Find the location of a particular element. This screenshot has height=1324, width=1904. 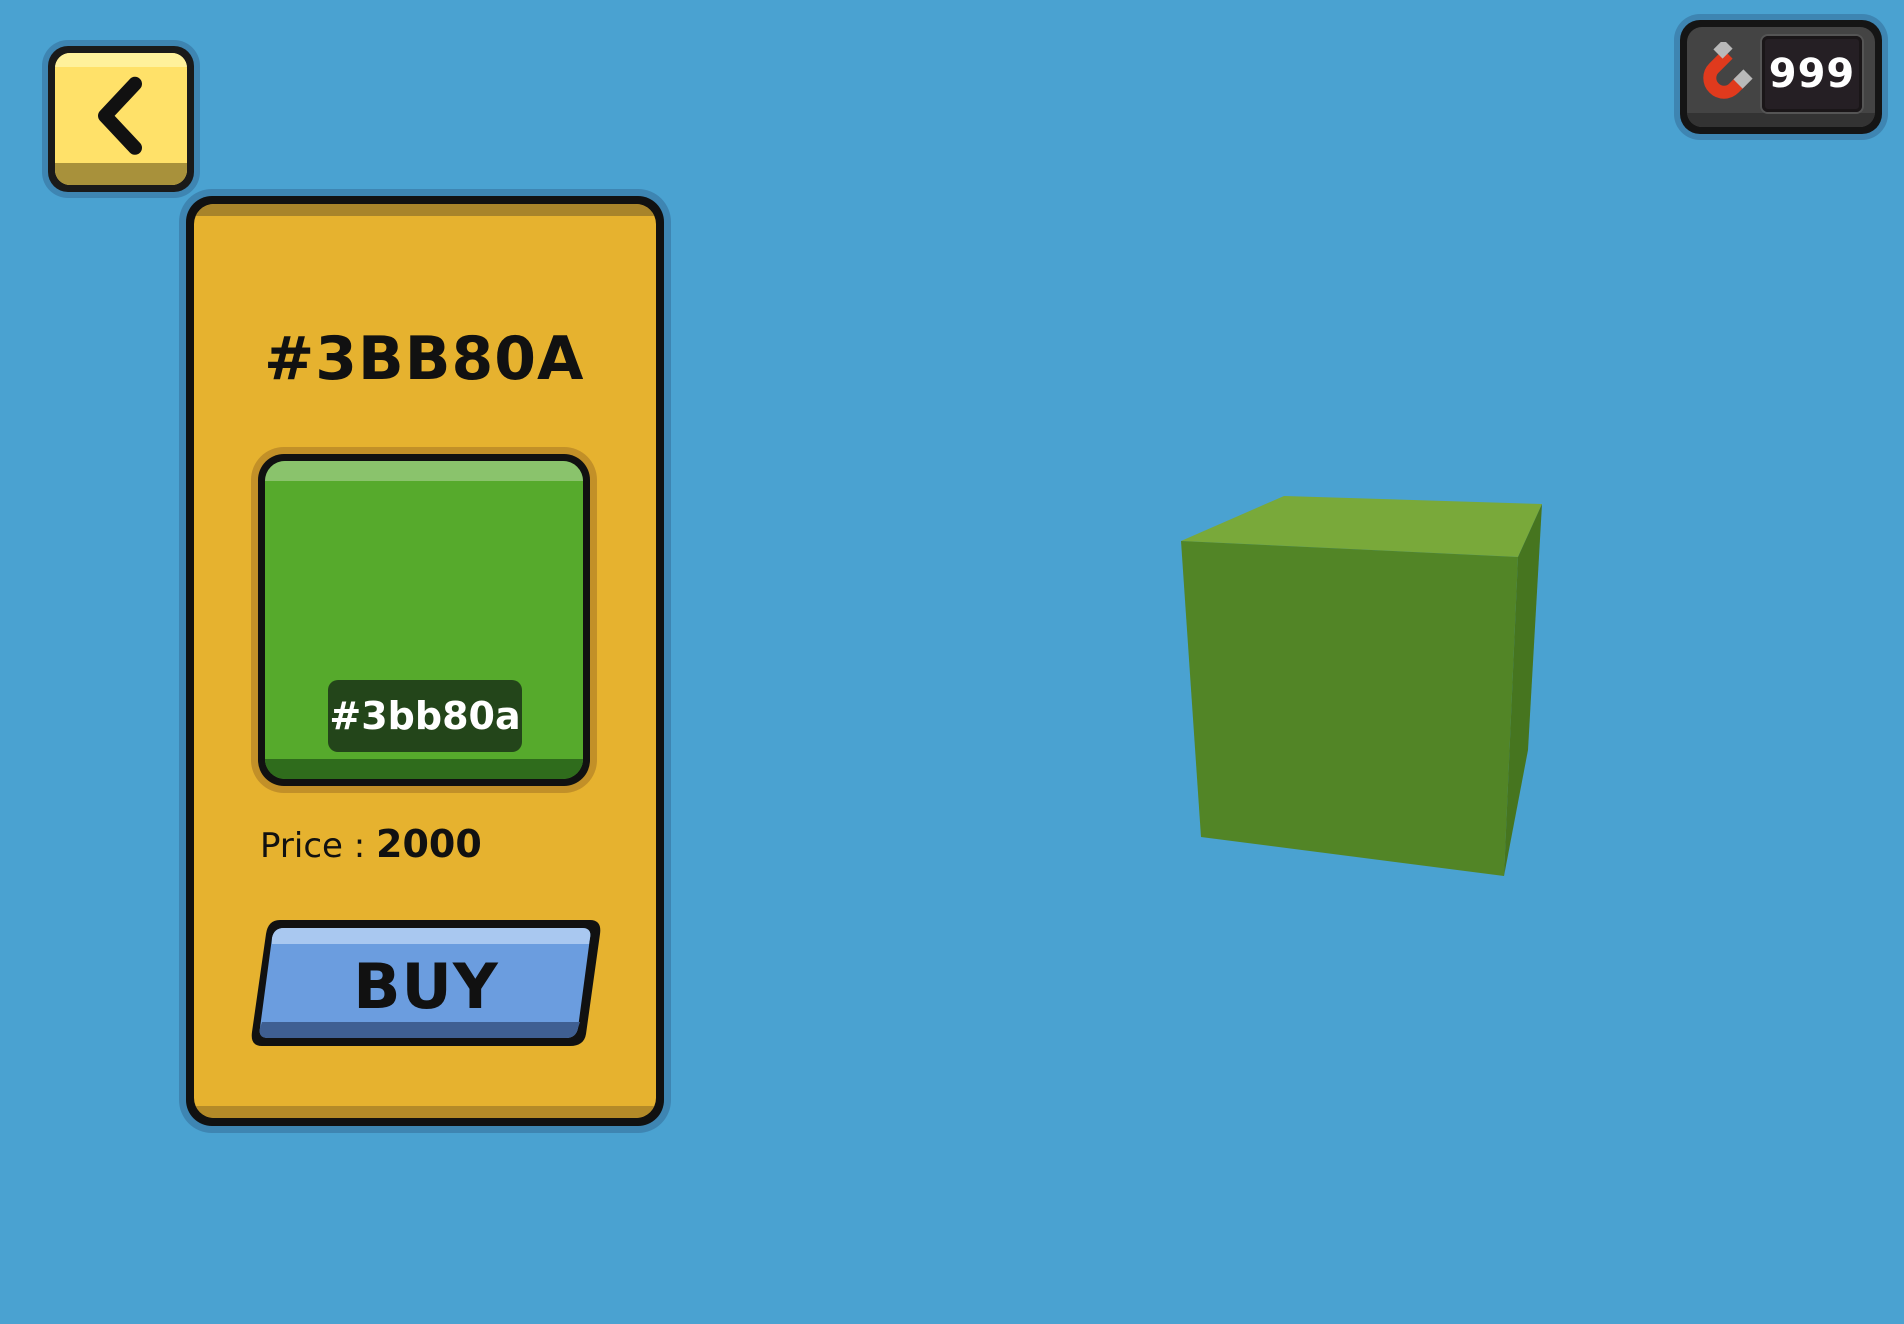

currency-count: 999 is located at coordinates (1812, 74).